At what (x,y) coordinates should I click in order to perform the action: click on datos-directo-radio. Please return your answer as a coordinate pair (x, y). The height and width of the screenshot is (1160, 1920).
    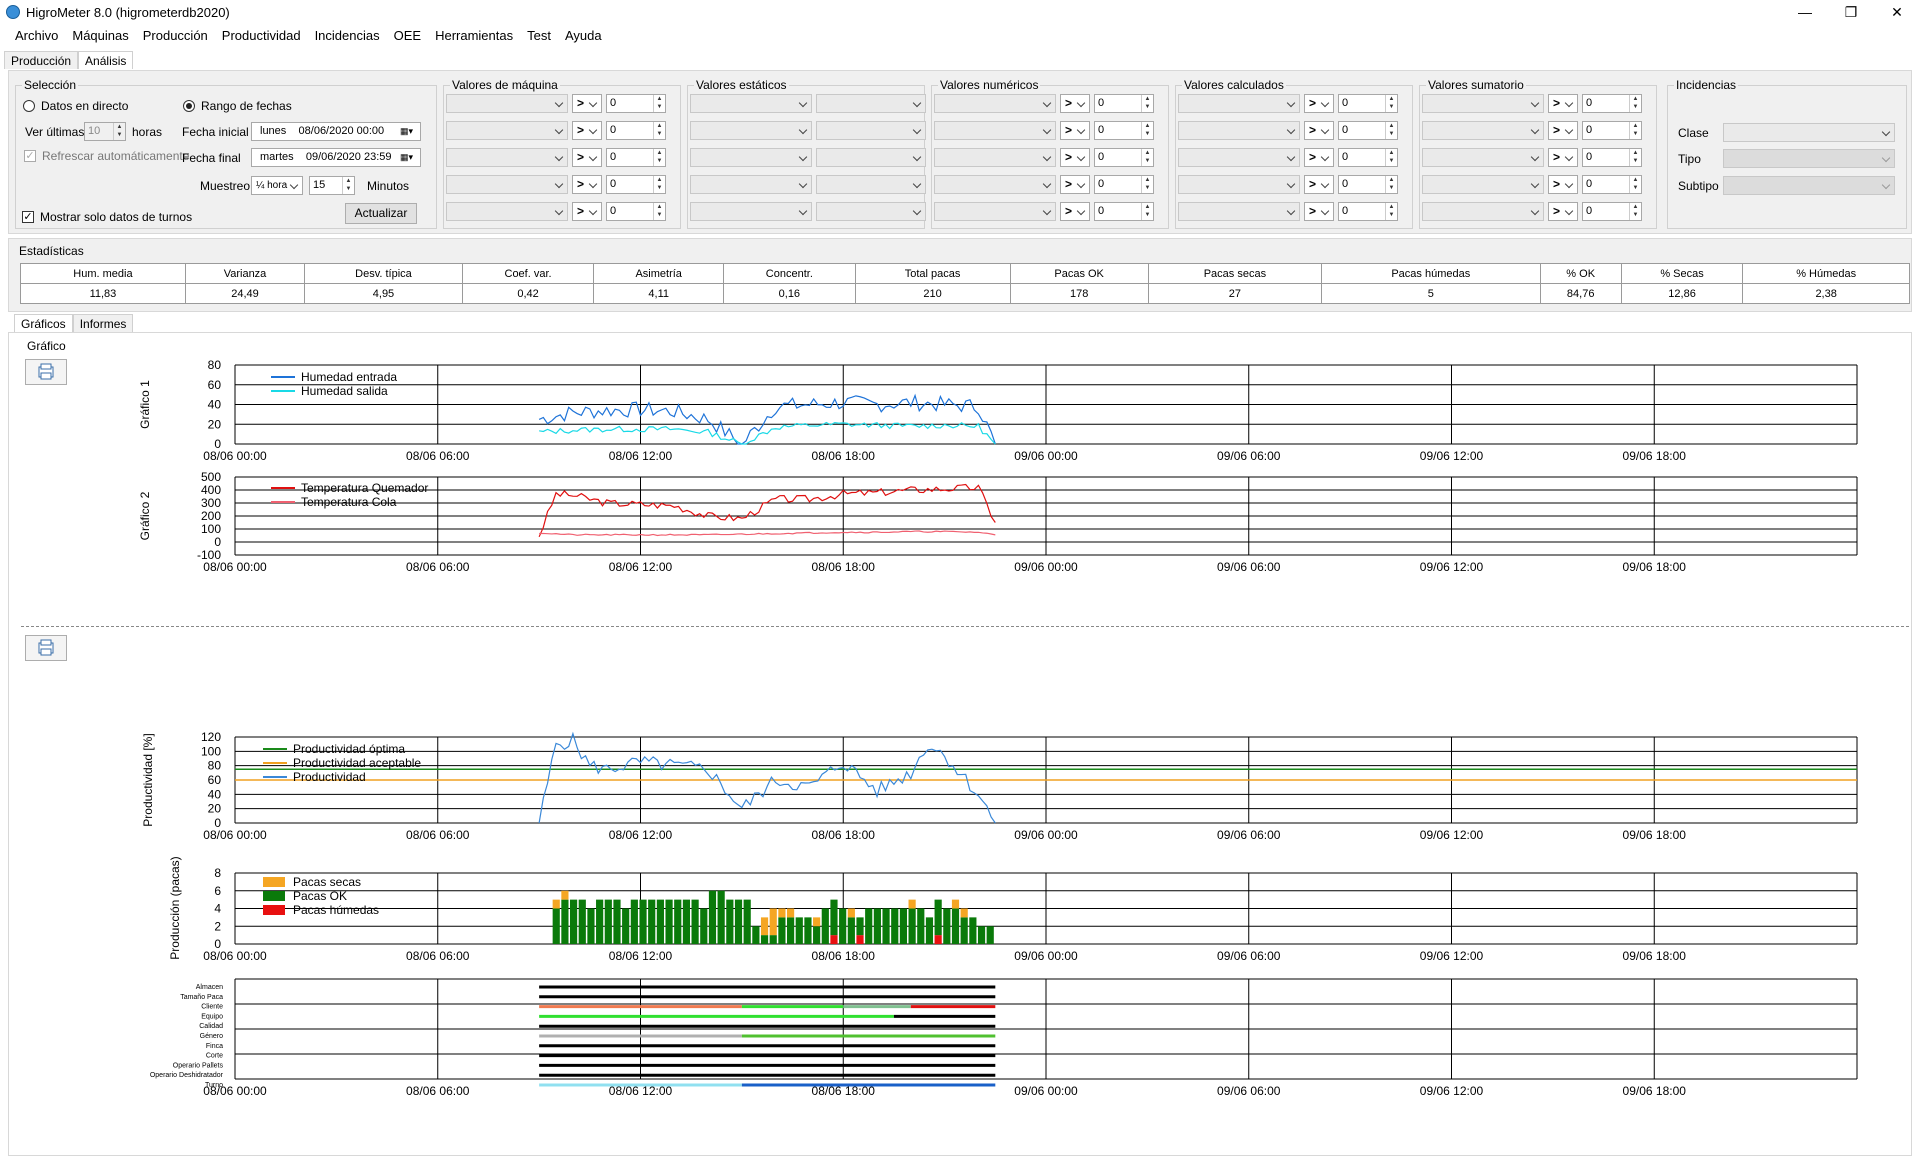
    Looking at the image, I should click on (29, 106).